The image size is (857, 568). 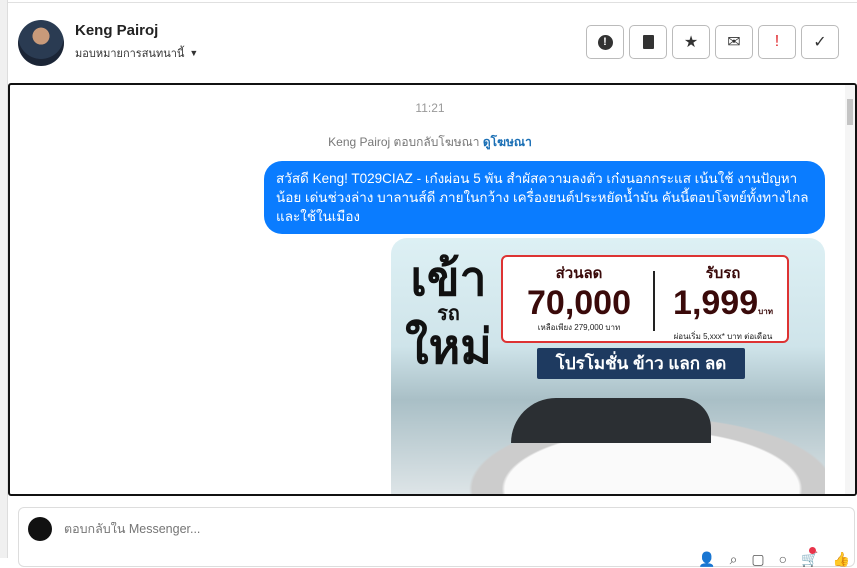 I want to click on envelope-icon: ✉, so click(x=734, y=42).